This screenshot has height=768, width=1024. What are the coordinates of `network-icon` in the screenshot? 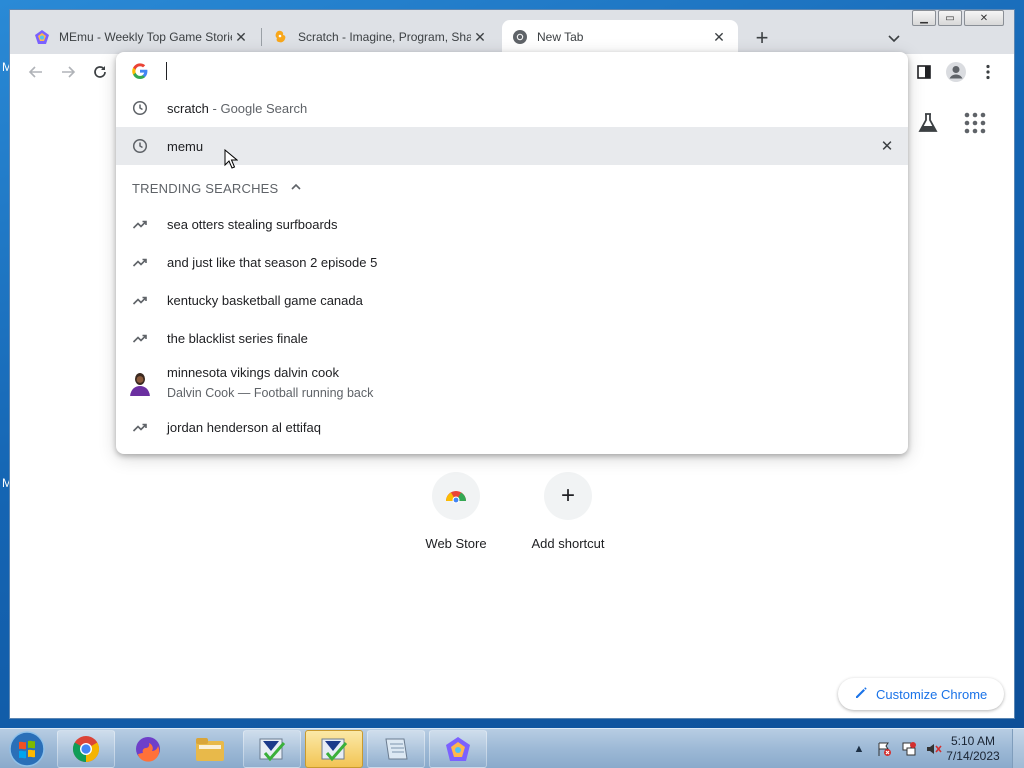 It's located at (909, 749).